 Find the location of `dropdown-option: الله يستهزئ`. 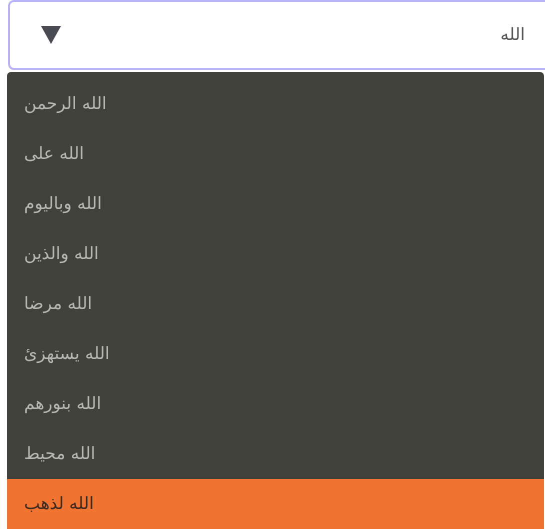

dropdown-option: الله يستهزئ is located at coordinates (275, 354).